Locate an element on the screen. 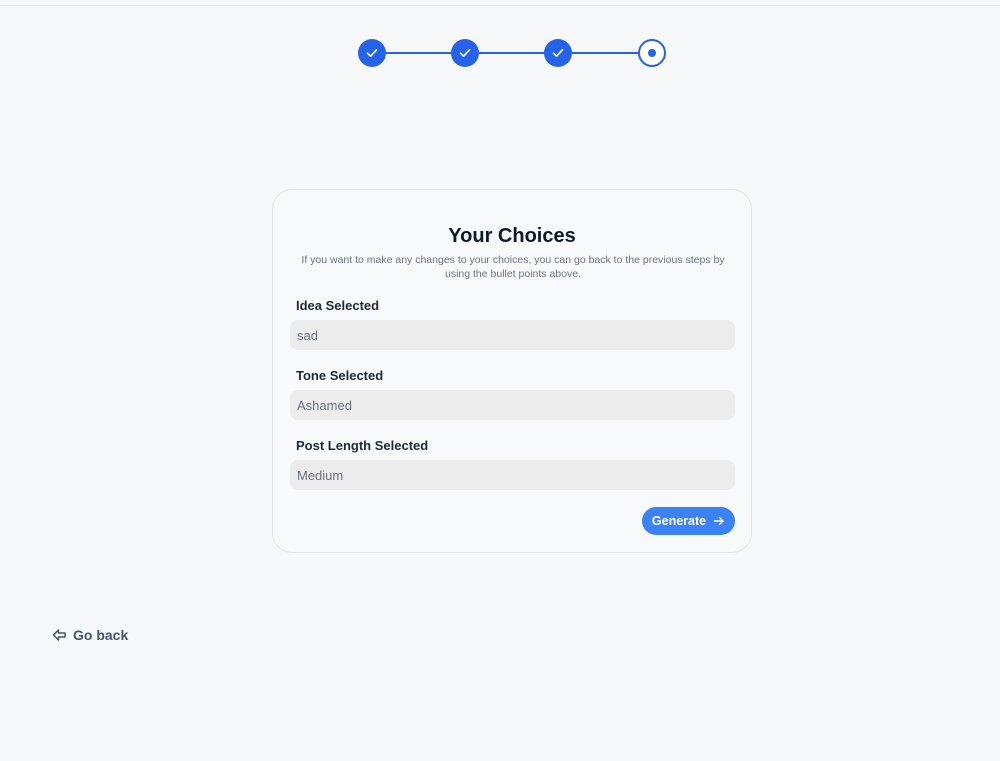 The image size is (1000, 761). length-label: Post Length Selected is located at coordinates (362, 445).